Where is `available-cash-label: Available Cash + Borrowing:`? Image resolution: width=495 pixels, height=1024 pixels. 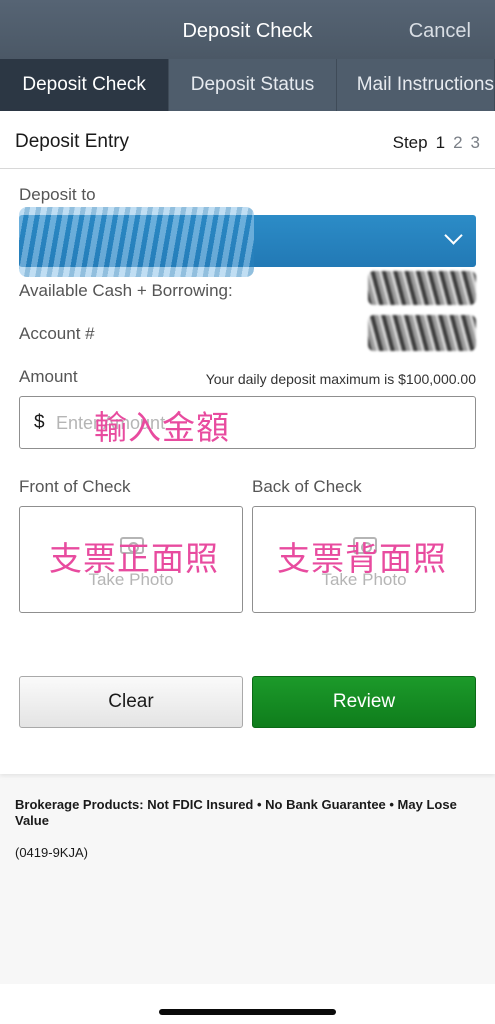 available-cash-label: Available Cash + Borrowing: is located at coordinates (126, 290).